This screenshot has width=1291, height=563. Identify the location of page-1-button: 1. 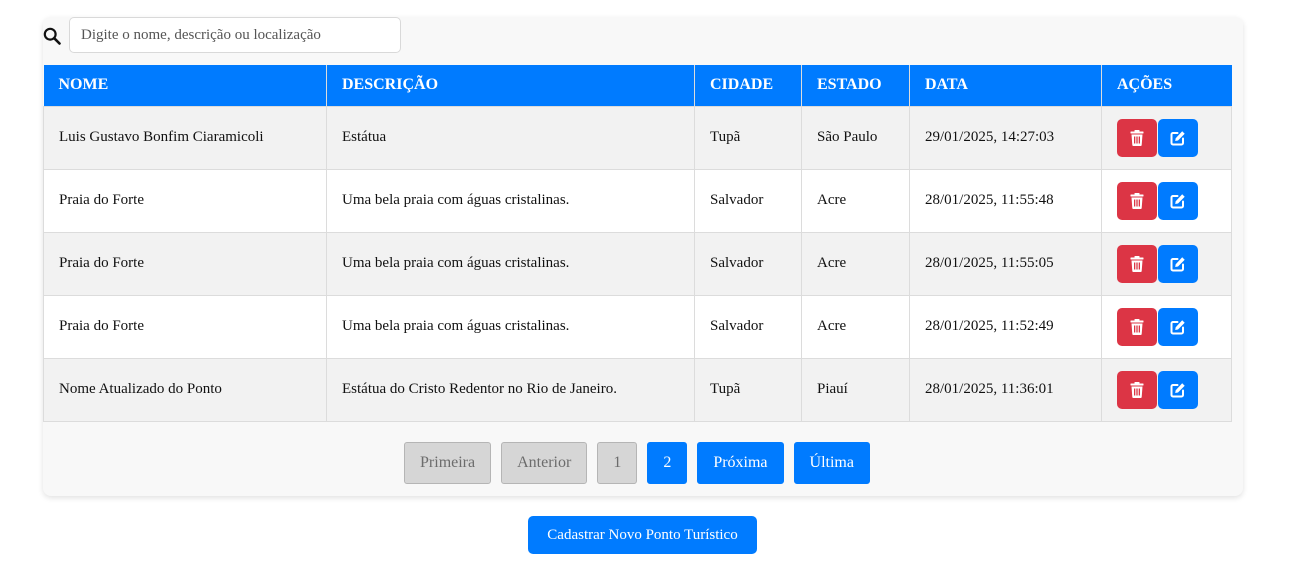
(617, 463).